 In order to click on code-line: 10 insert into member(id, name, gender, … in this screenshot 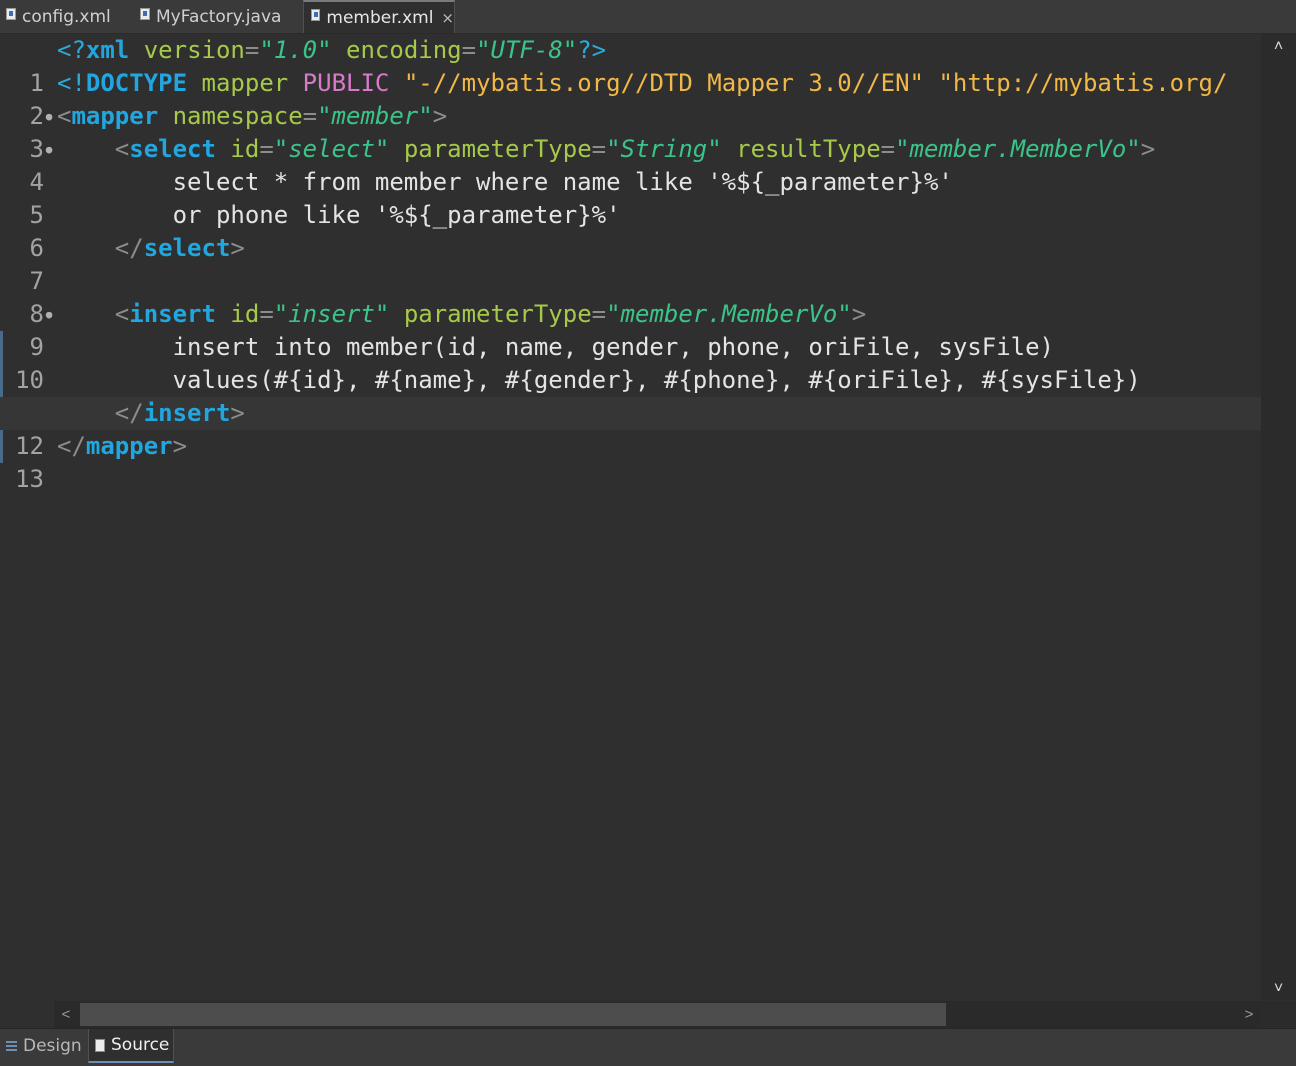, I will do `click(630, 362)`.